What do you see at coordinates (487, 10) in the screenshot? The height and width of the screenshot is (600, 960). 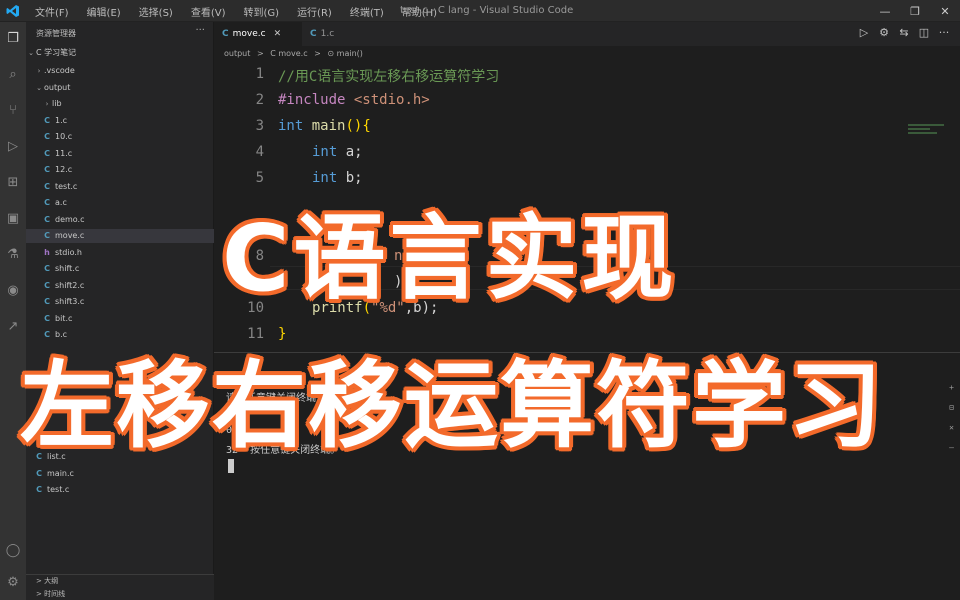 I see `window-title: test.c - C lang - Visual Studio Code` at bounding box center [487, 10].